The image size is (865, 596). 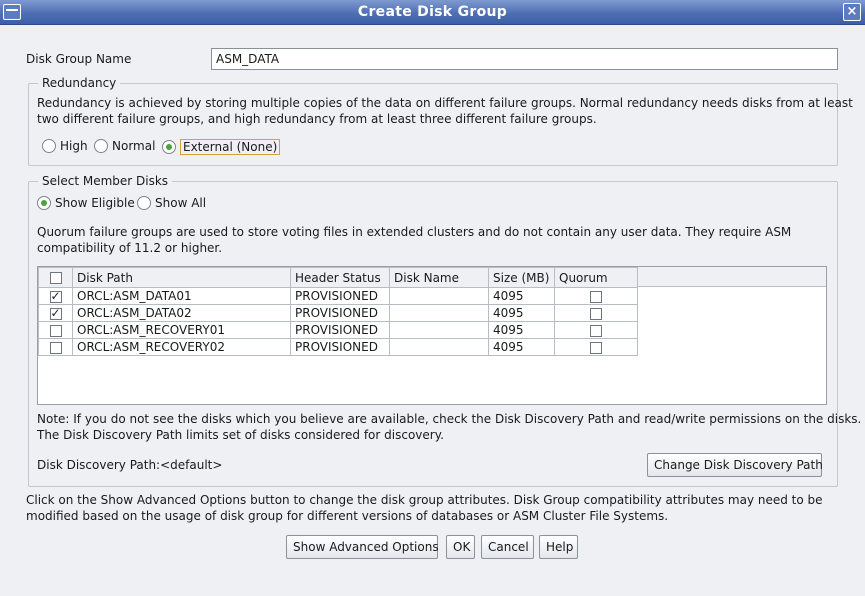 What do you see at coordinates (95, 203) in the screenshot?
I see `radio-show-eligible-label: Show Eligible` at bounding box center [95, 203].